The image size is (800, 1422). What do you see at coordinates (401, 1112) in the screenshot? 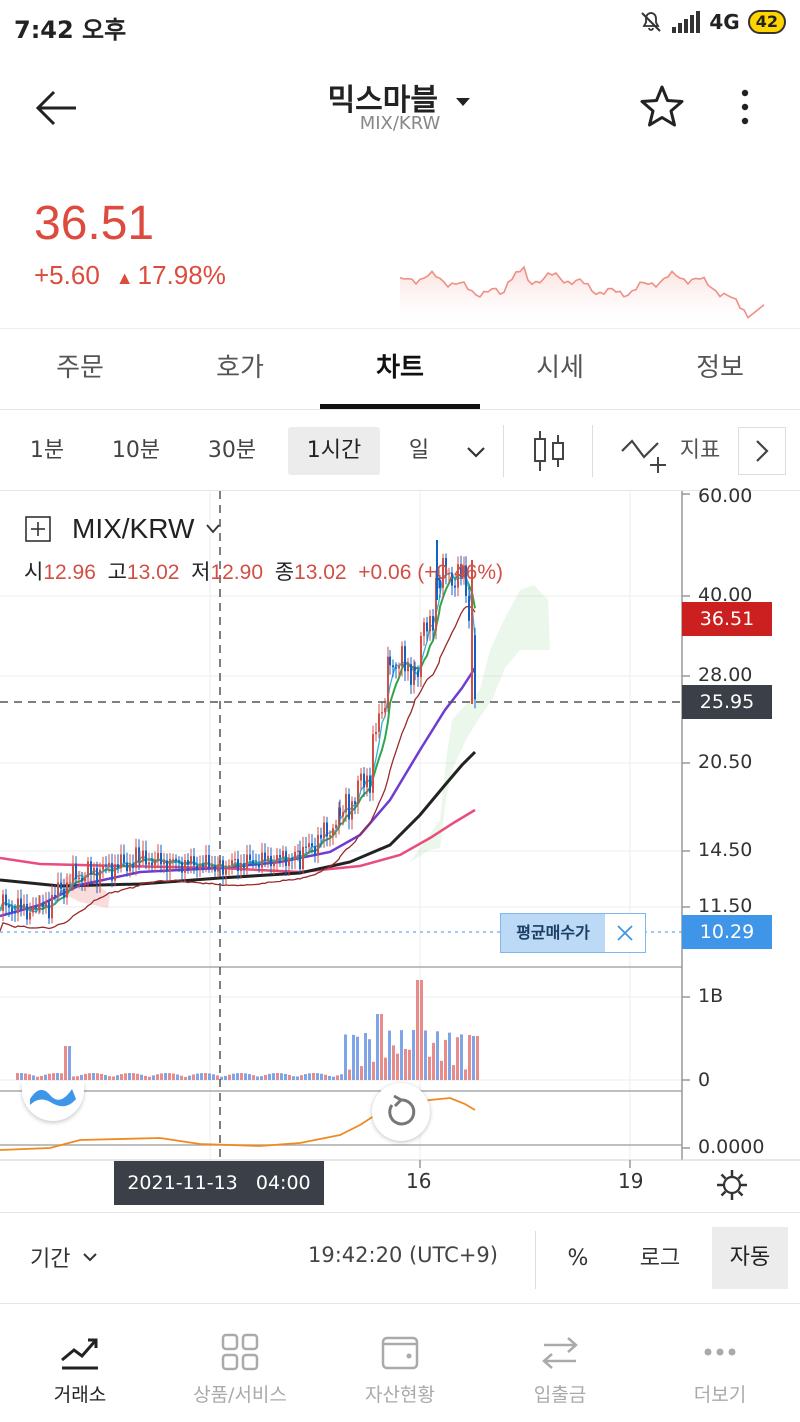
I see `reset-chart-button` at bounding box center [401, 1112].